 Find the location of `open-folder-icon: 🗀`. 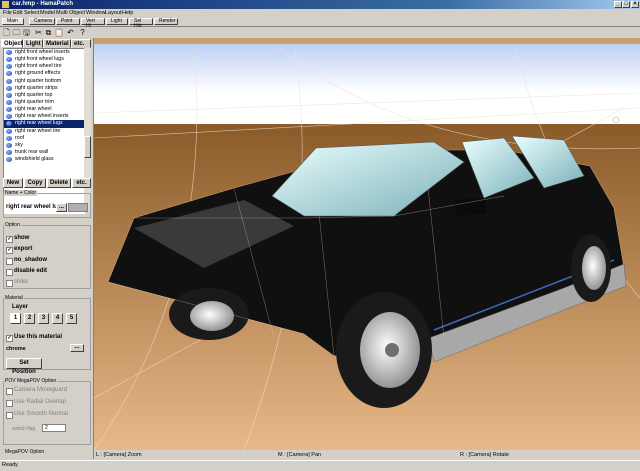

open-folder-icon: 🗀 is located at coordinates (16, 32).